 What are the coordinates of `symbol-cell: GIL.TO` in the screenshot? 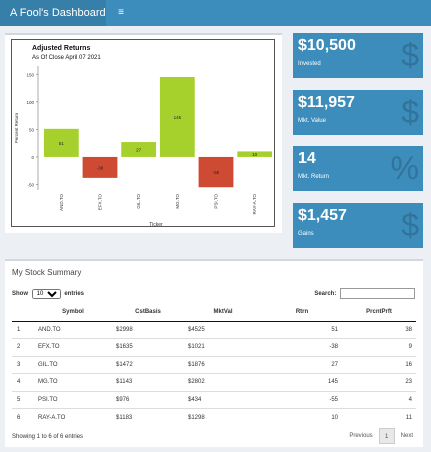 It's located at (73, 364).